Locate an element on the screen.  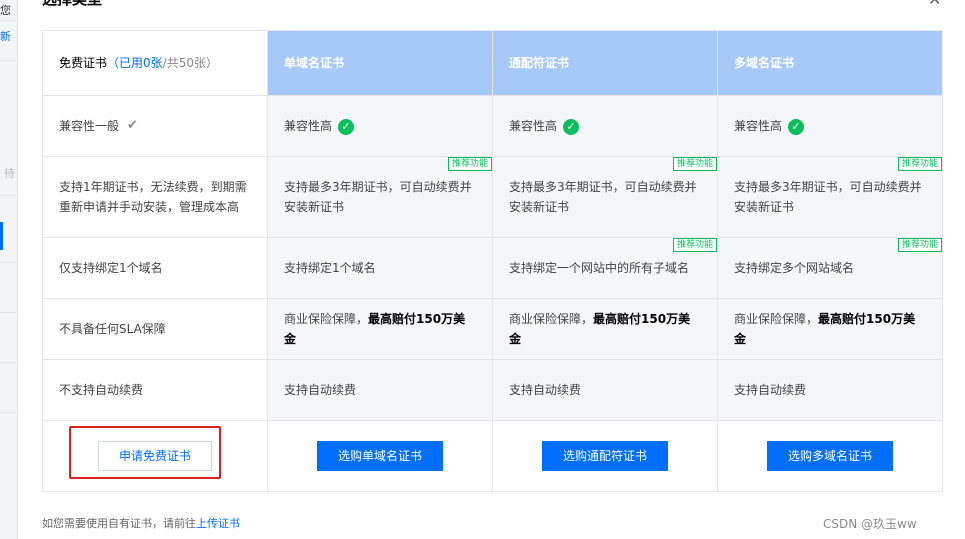
domain-text: 支持绑定一个网站中的所有子域名 is located at coordinates (599, 268).